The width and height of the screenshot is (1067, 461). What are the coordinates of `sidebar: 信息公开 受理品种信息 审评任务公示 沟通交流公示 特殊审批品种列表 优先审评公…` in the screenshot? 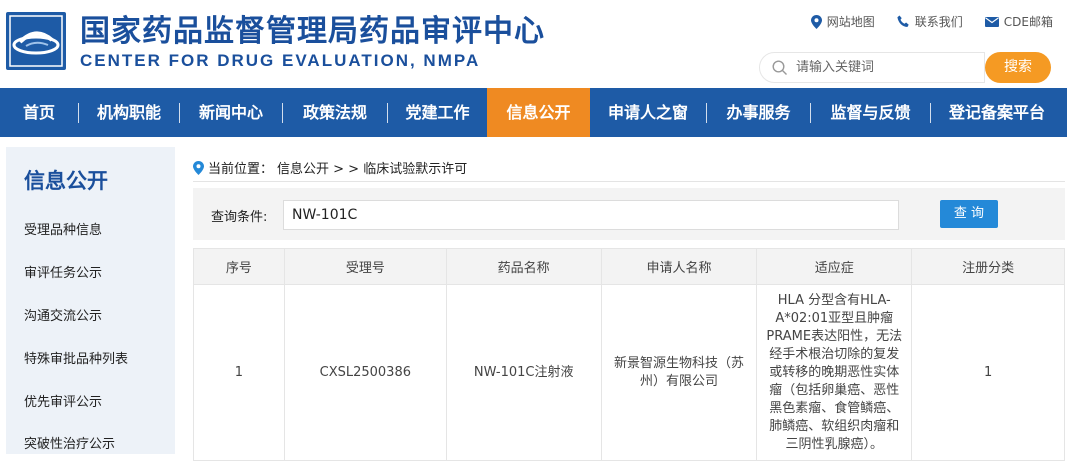 It's located at (90, 300).